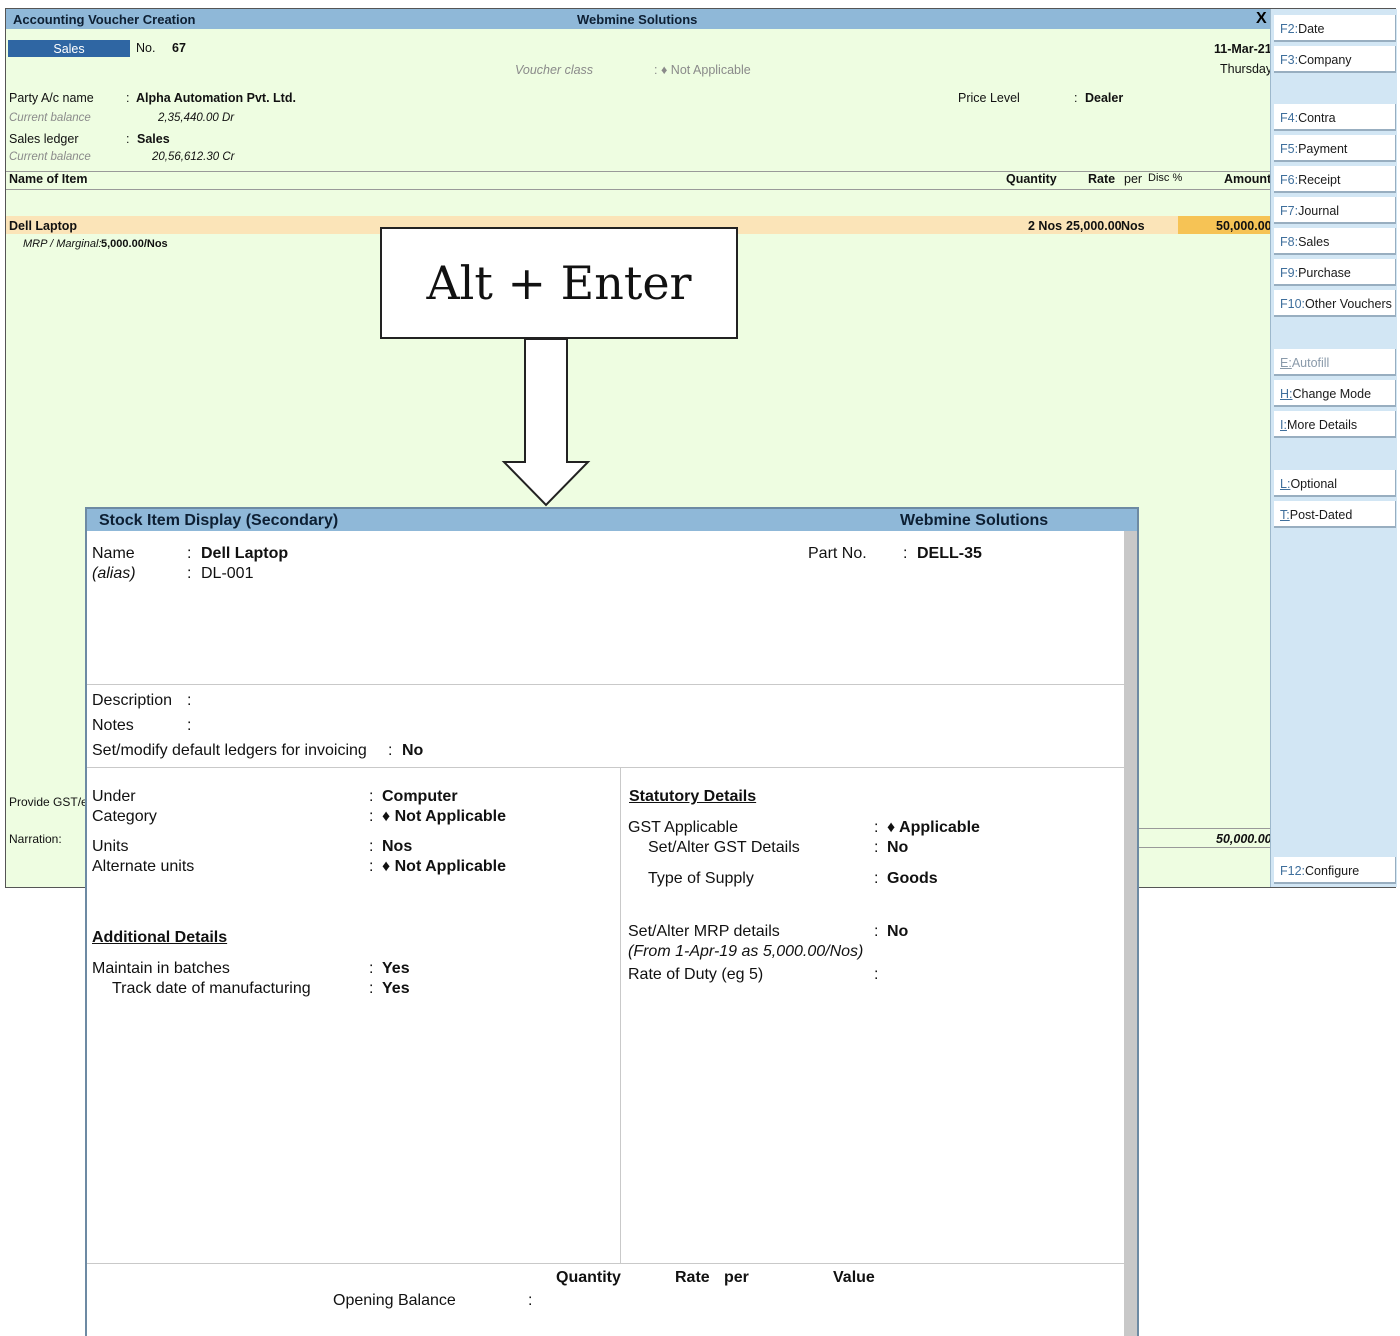 The width and height of the screenshot is (1400, 1336). What do you see at coordinates (1335, 303) in the screenshot?
I see `other-vouchers-button: F10:Other Vouchers` at bounding box center [1335, 303].